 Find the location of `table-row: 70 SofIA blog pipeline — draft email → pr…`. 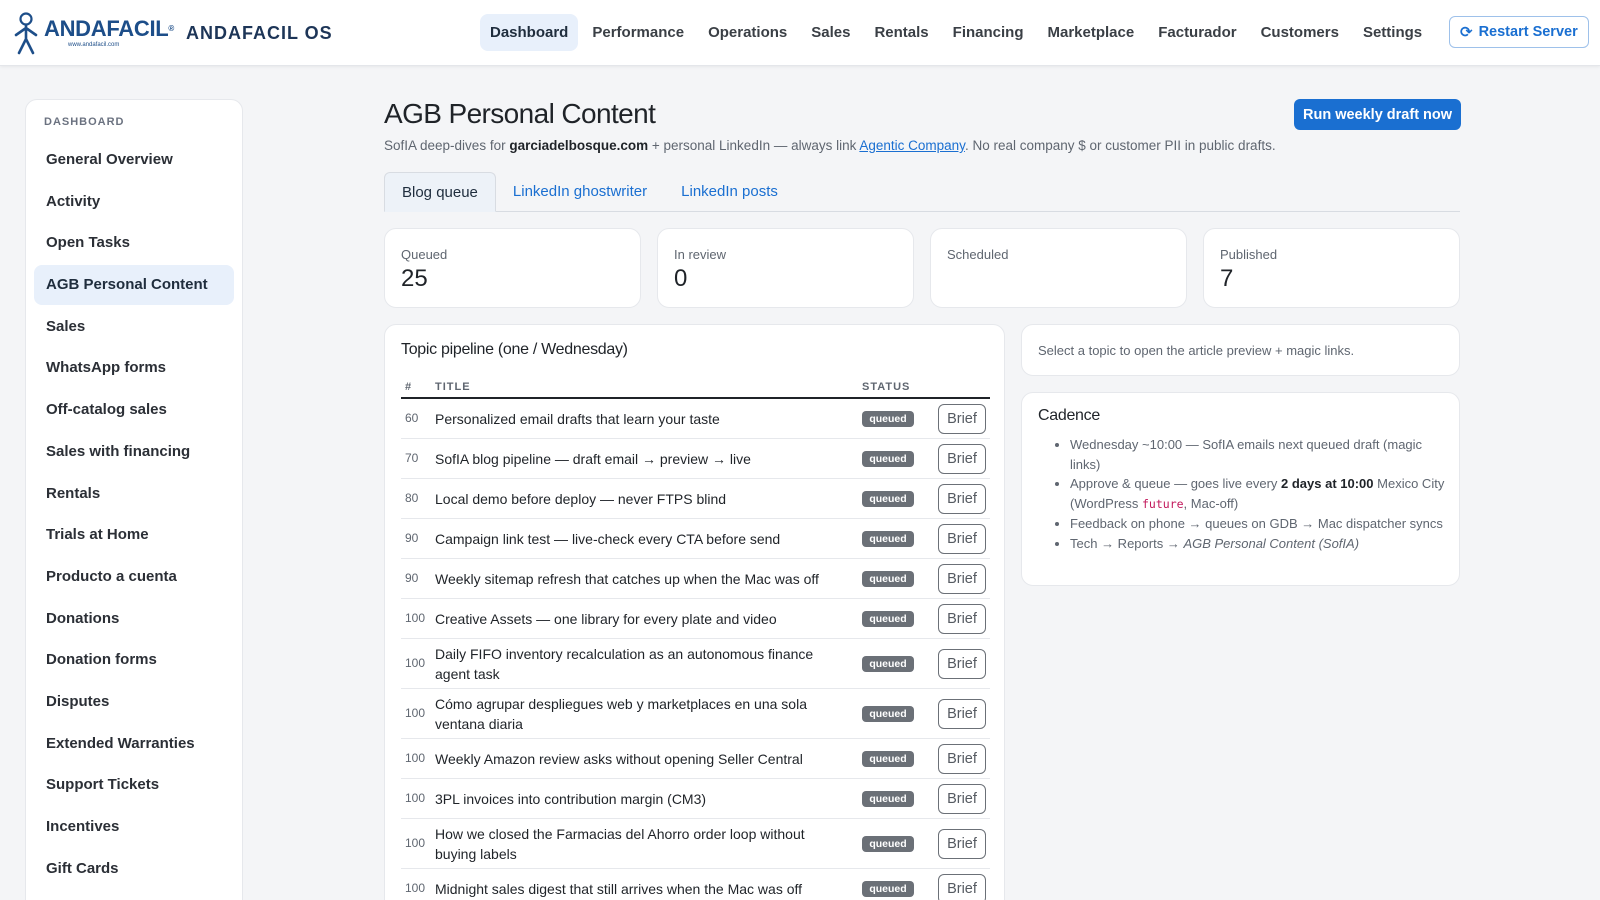

table-row: 70 SofIA blog pipeline — draft email → pr… is located at coordinates (695, 459).